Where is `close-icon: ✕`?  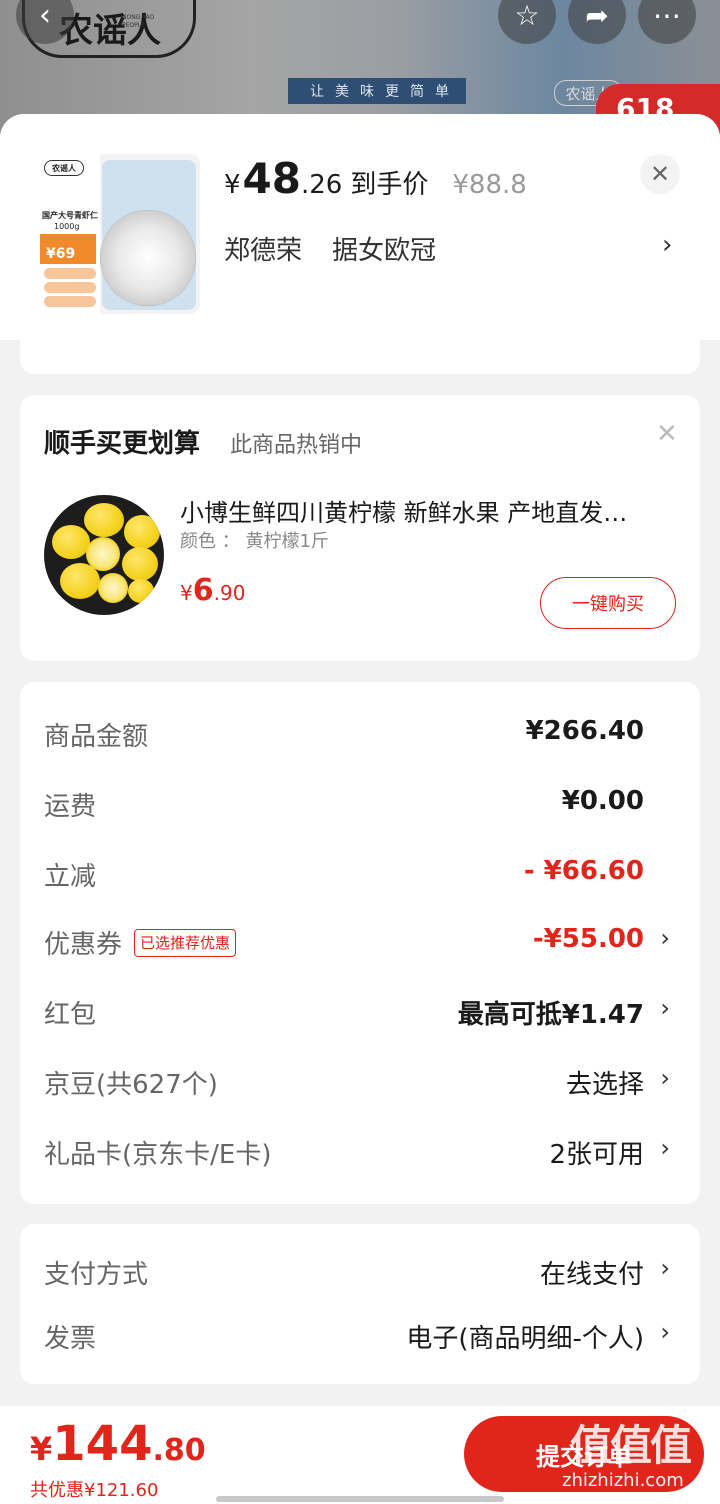
close-icon: ✕ is located at coordinates (660, 174).